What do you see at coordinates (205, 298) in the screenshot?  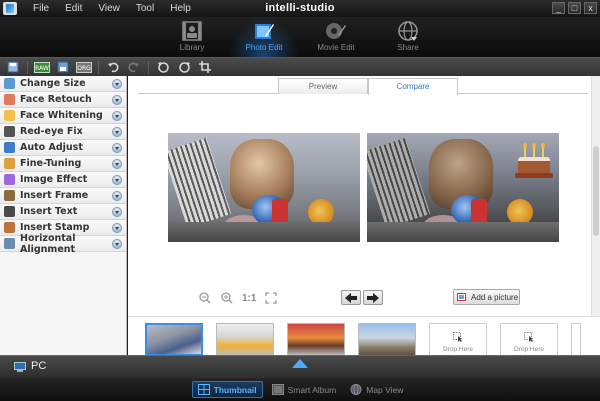 I see `zoom-out-icon` at bounding box center [205, 298].